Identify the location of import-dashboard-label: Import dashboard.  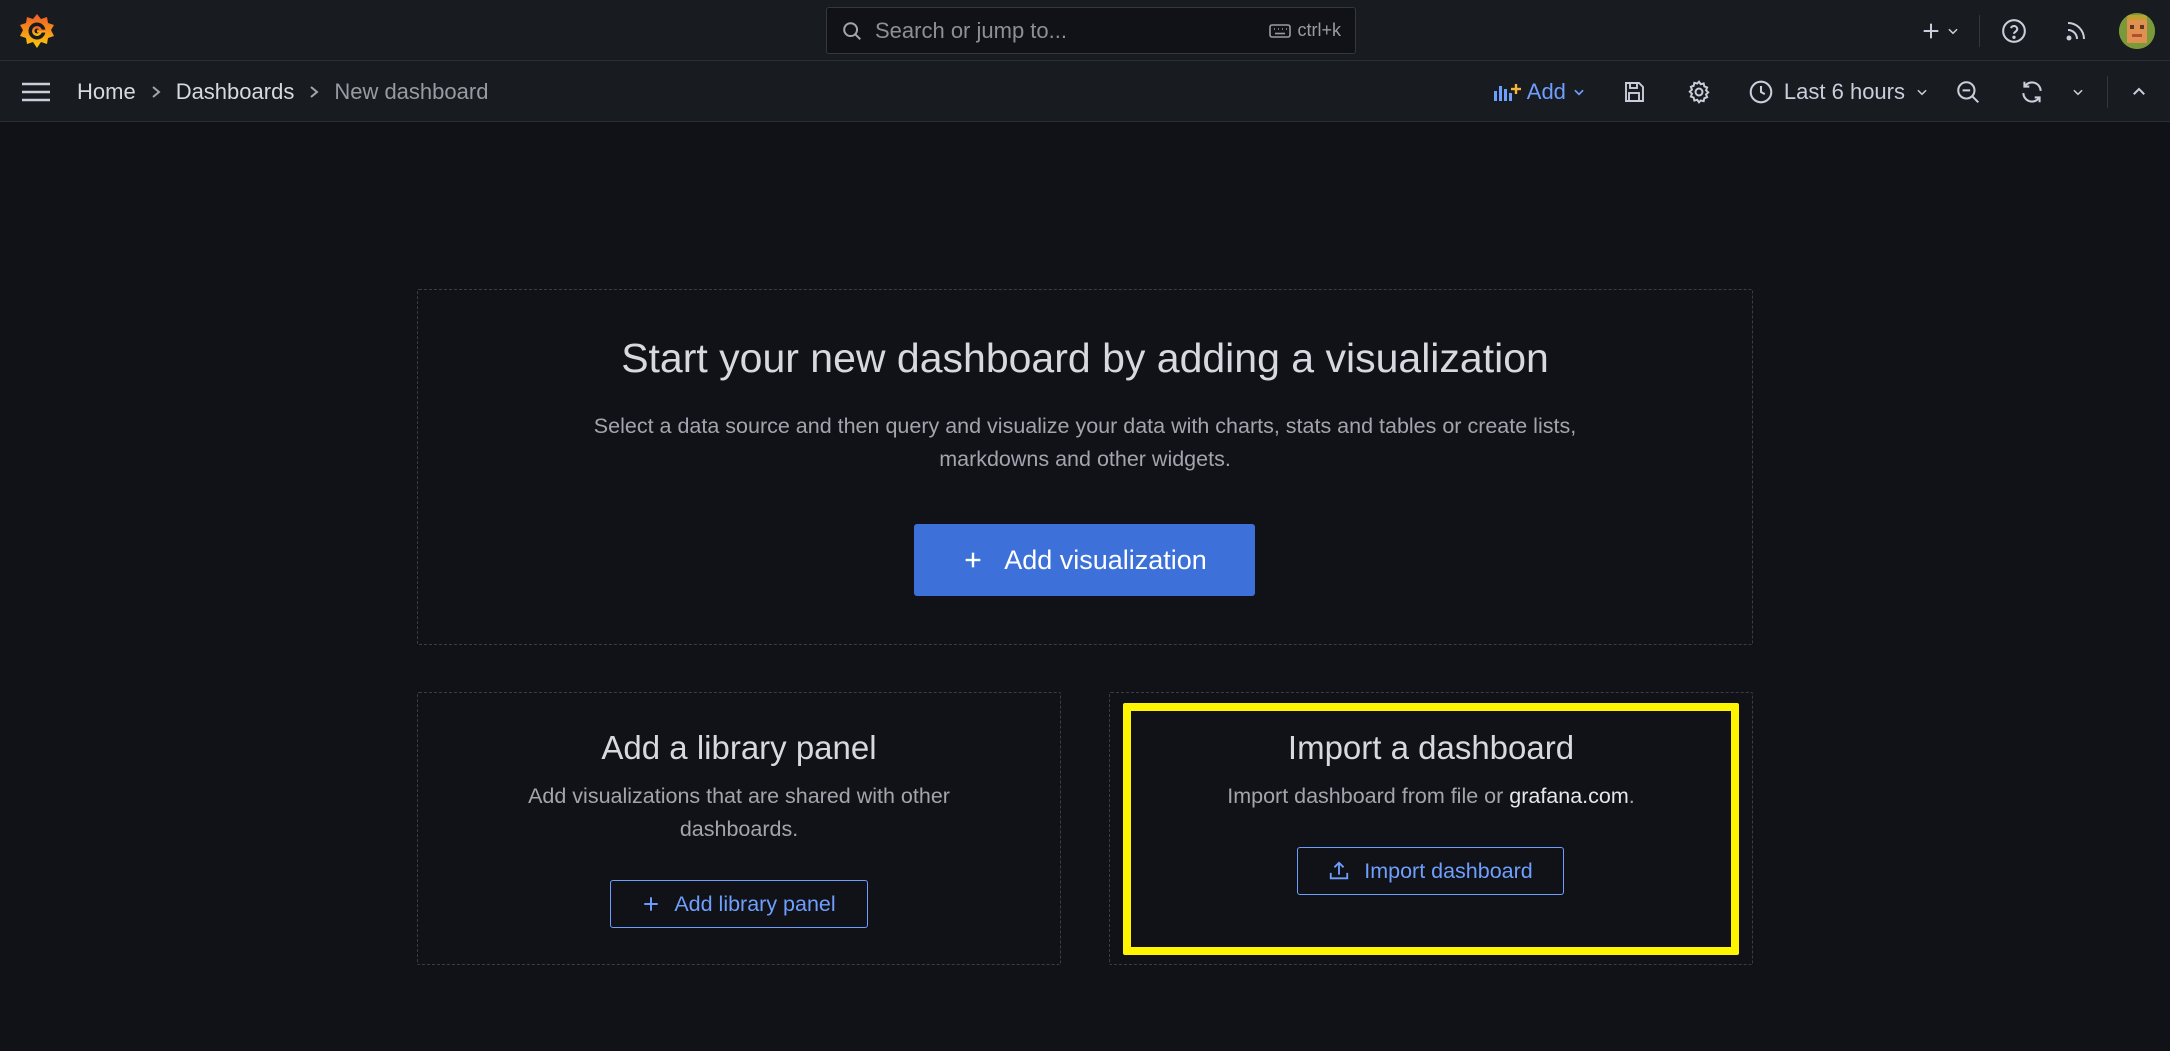
(1448, 870).